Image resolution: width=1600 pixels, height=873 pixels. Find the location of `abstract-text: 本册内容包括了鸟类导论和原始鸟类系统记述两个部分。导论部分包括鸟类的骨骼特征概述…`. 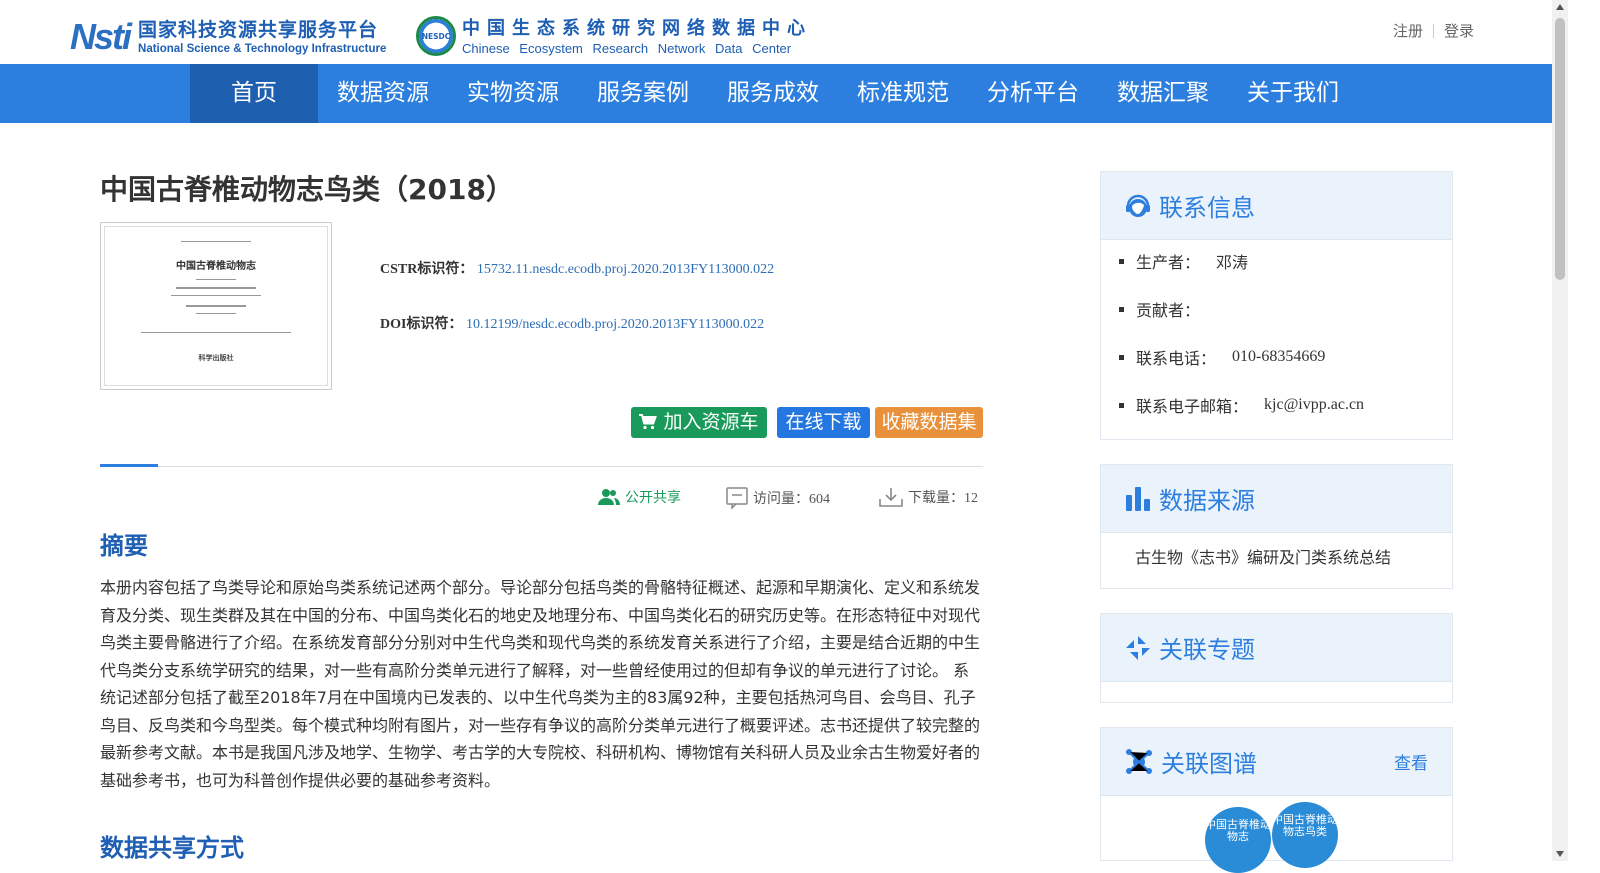

abstract-text: 本册内容包括了鸟类导论和原始鸟类系统记述两个部分。导论部分包括鸟类的骨骼特征概述… is located at coordinates (540, 684).